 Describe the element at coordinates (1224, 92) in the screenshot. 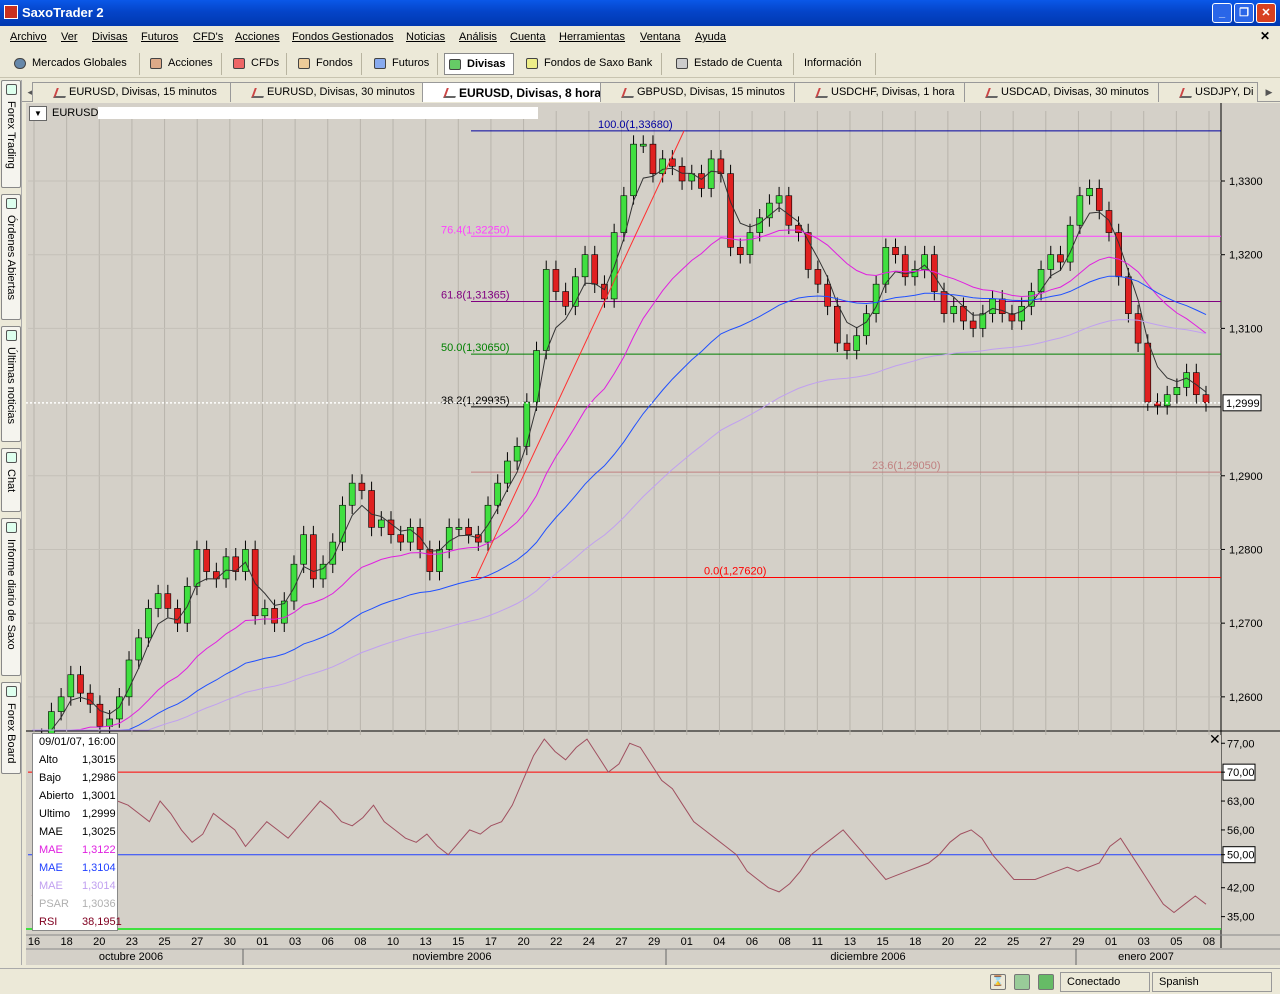

I see `tab-label: USDJPY, Di` at that location.